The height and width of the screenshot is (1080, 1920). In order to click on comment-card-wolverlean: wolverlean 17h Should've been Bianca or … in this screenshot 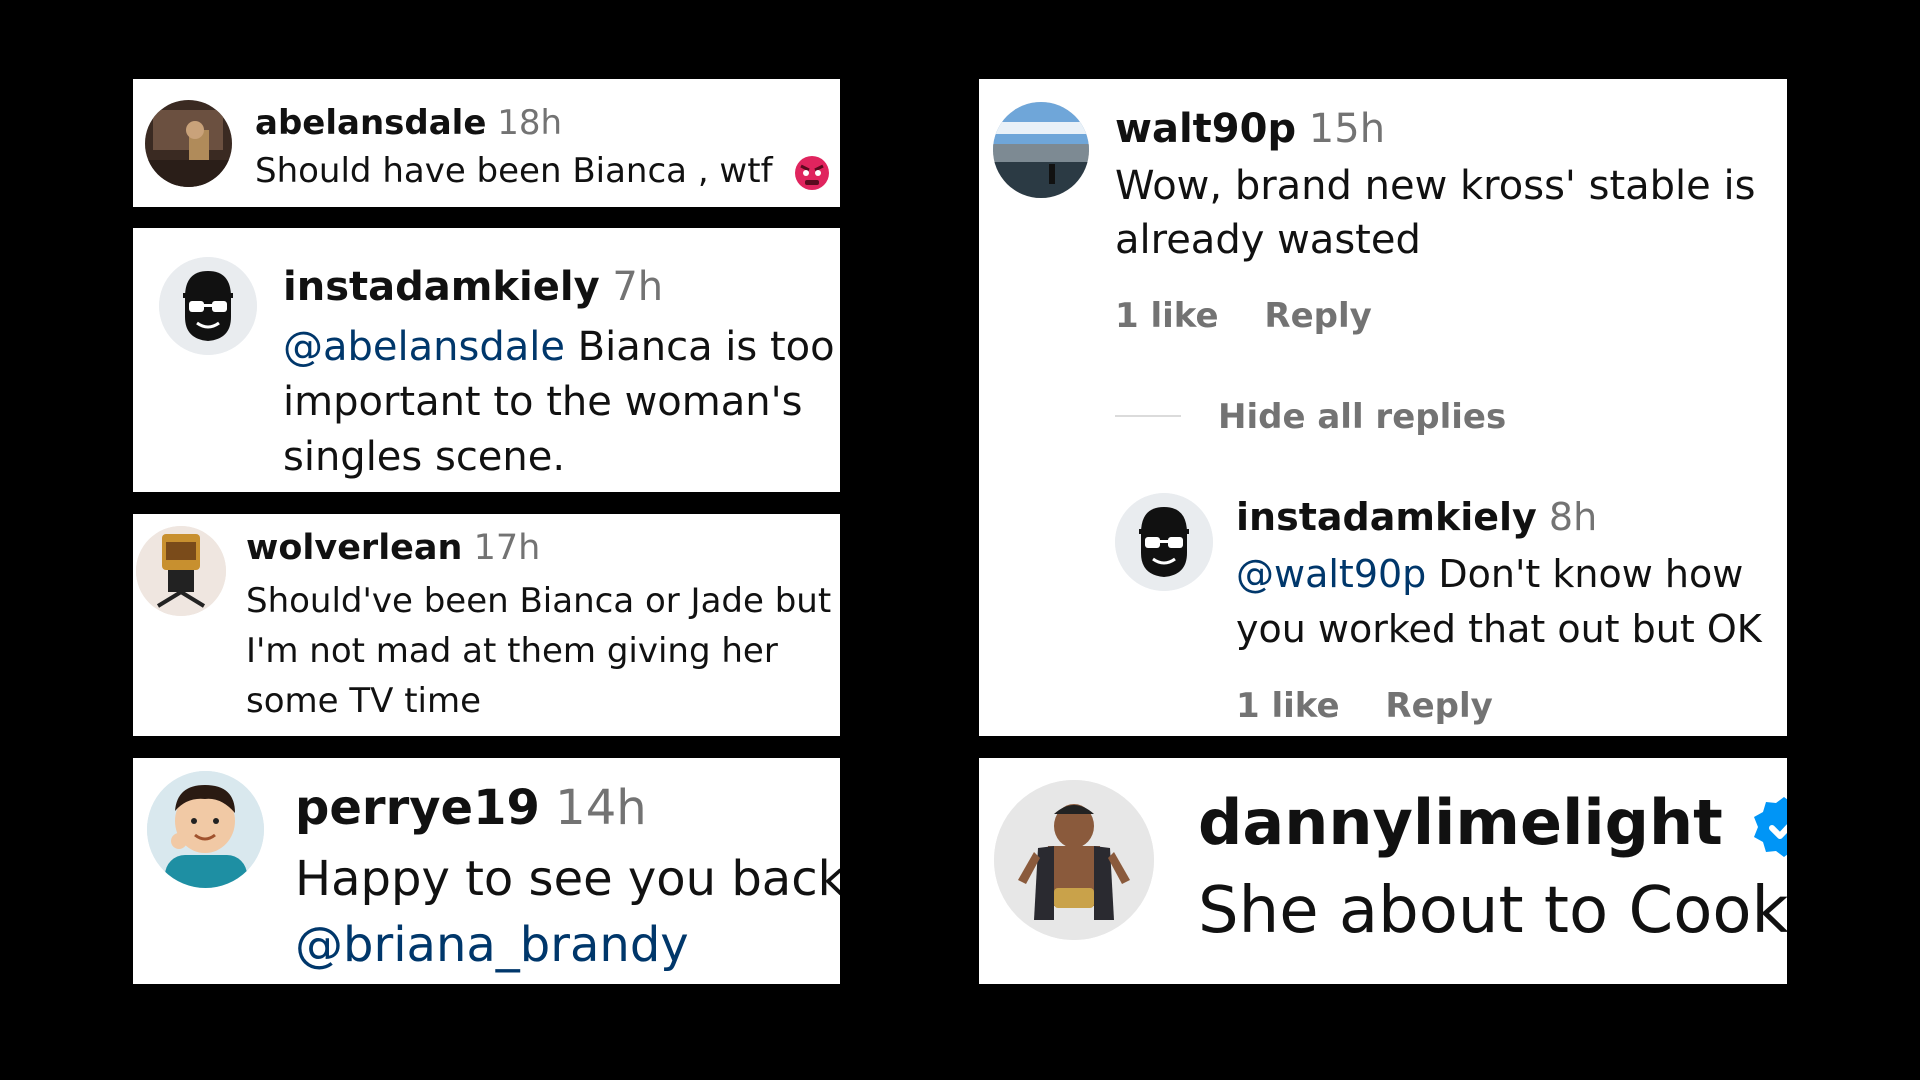, I will do `click(486, 625)`.